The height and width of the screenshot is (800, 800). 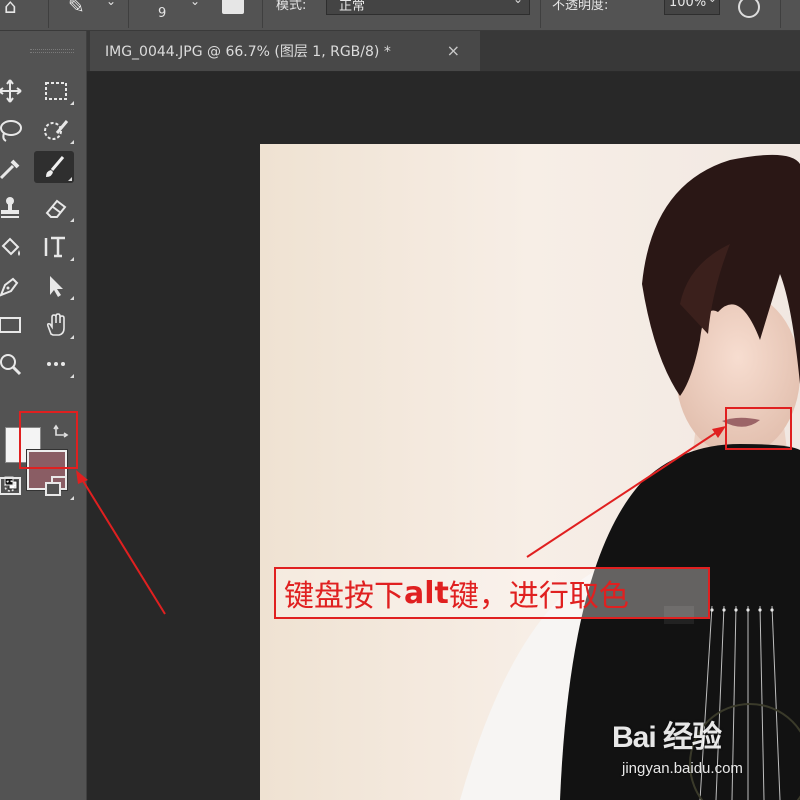 I want to click on annotation-caption: 键盘按下 alt 键，进行取色, so click(x=492, y=593).